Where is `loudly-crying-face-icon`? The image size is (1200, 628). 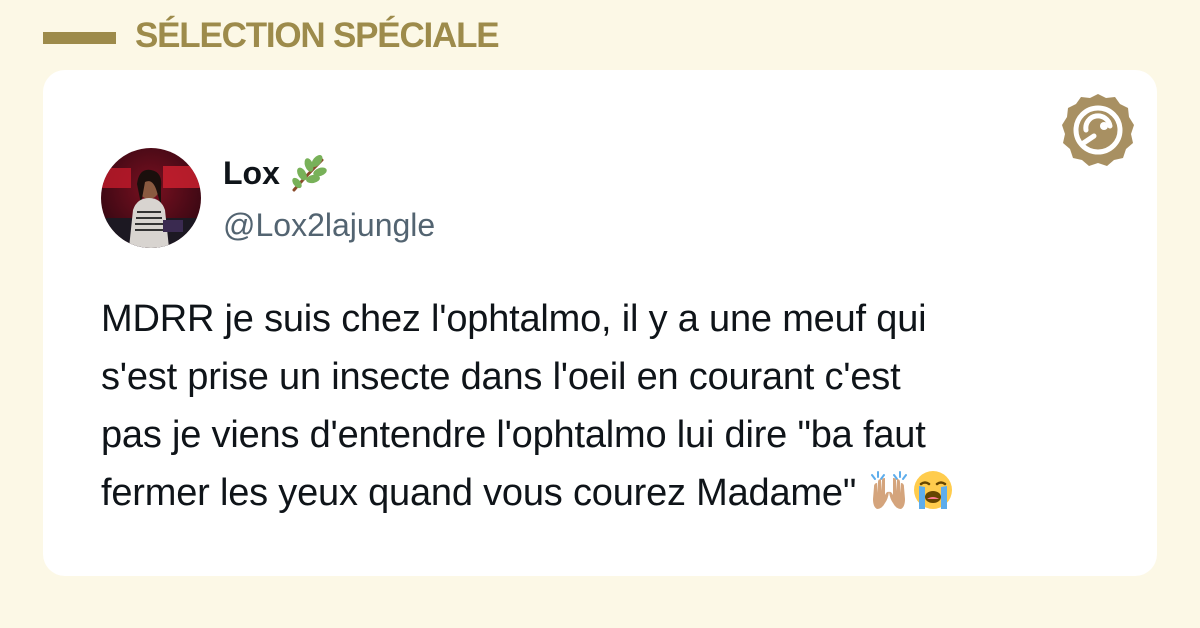 loudly-crying-face-icon is located at coordinates (933, 490).